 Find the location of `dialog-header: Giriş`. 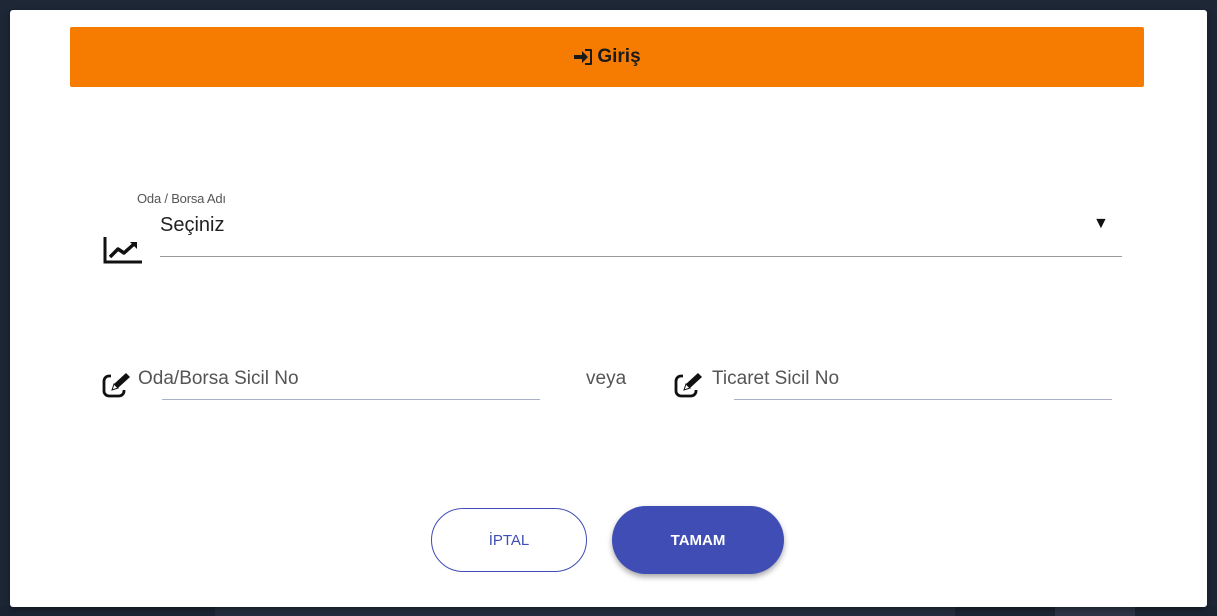

dialog-header: Giriş is located at coordinates (607, 57).